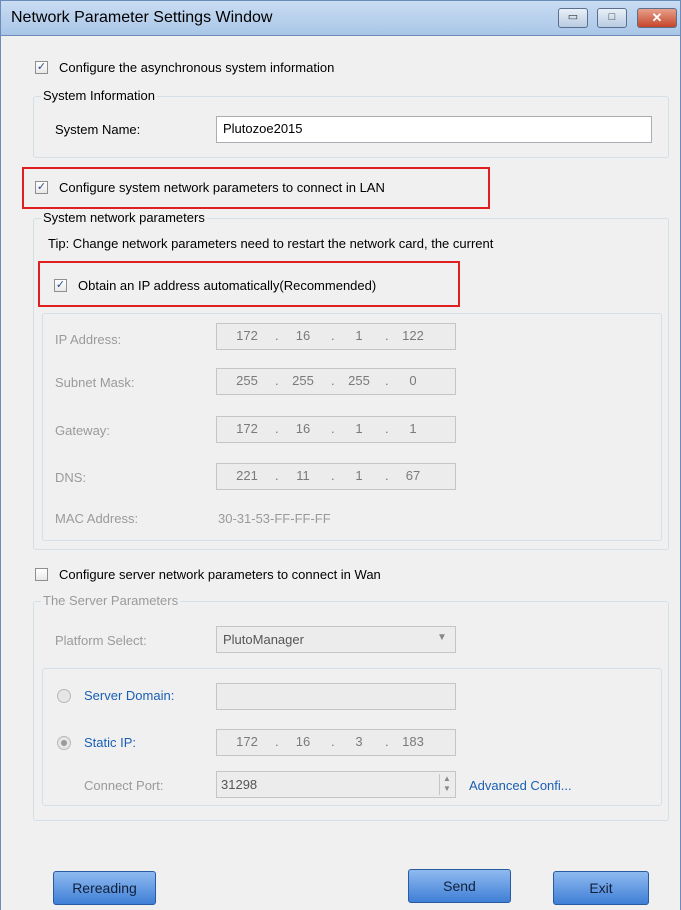 This screenshot has height=910, width=681. What do you see at coordinates (97, 518) in the screenshot?
I see `mac-address-label: MAC Address:` at bounding box center [97, 518].